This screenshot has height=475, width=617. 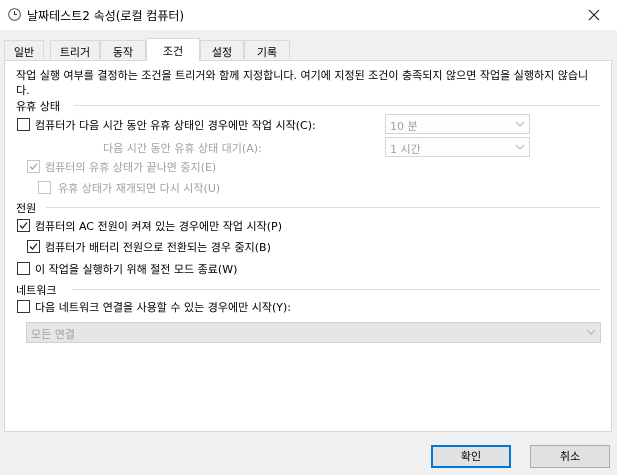 I want to click on clock-icon, so click(x=14, y=14).